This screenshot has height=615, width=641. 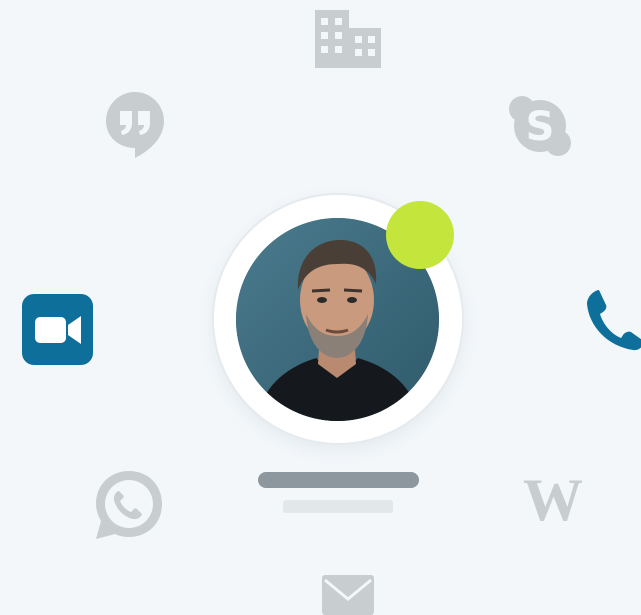 I want to click on svg-text: W, so click(x=553, y=500).